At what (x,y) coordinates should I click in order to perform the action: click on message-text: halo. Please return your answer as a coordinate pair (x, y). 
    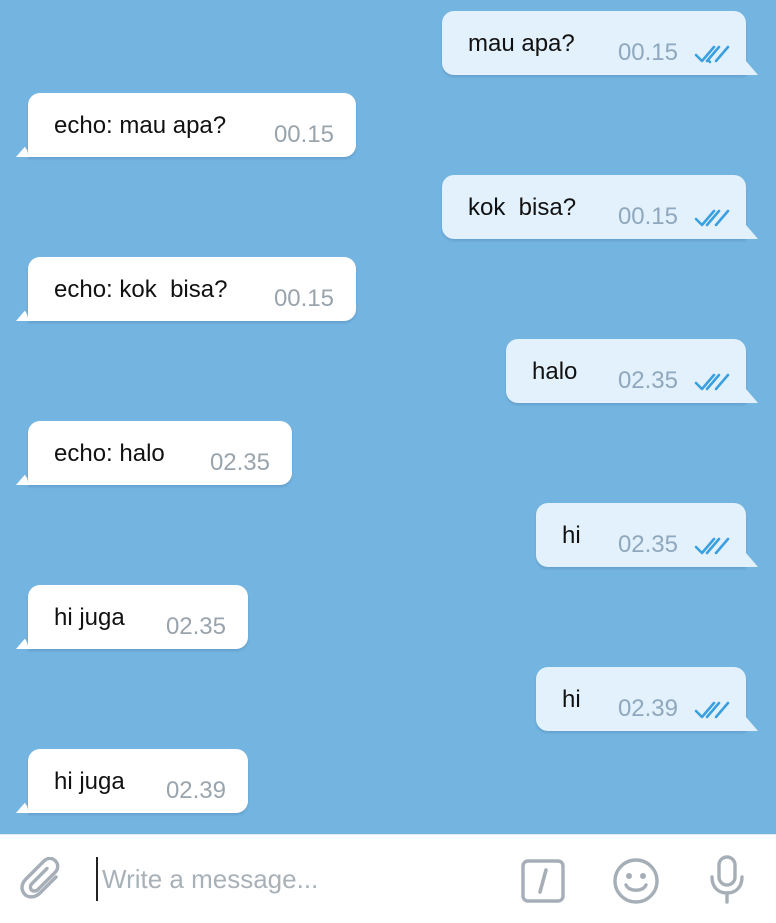
    Looking at the image, I should click on (555, 371).